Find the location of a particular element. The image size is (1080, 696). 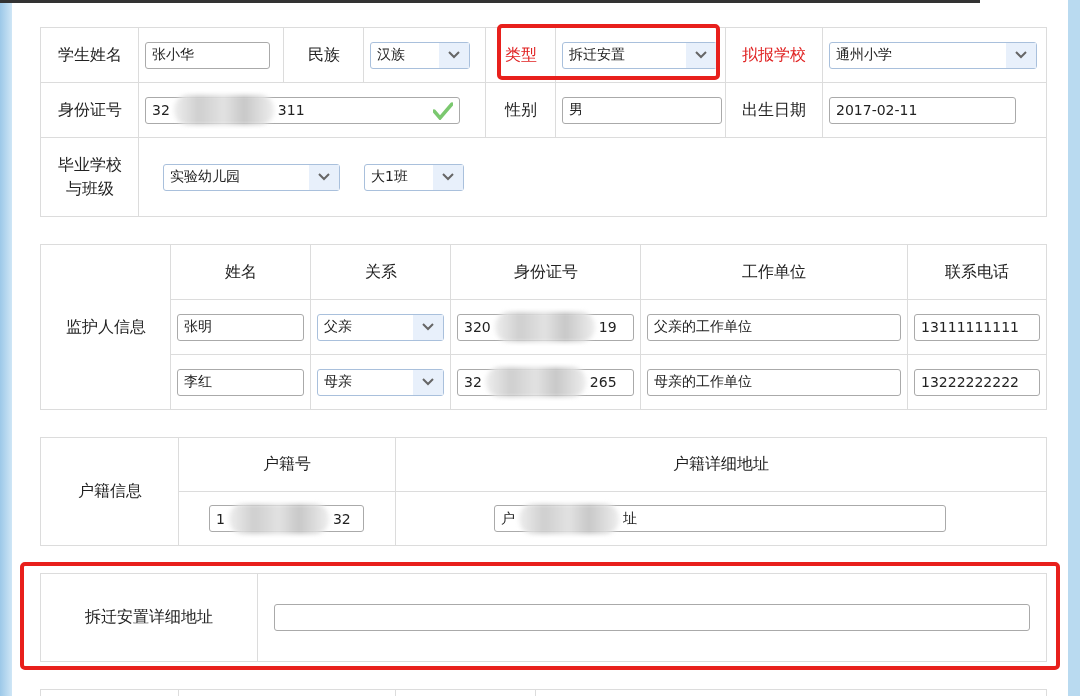

field-label: 毕业学校与班级 is located at coordinates (89, 177).